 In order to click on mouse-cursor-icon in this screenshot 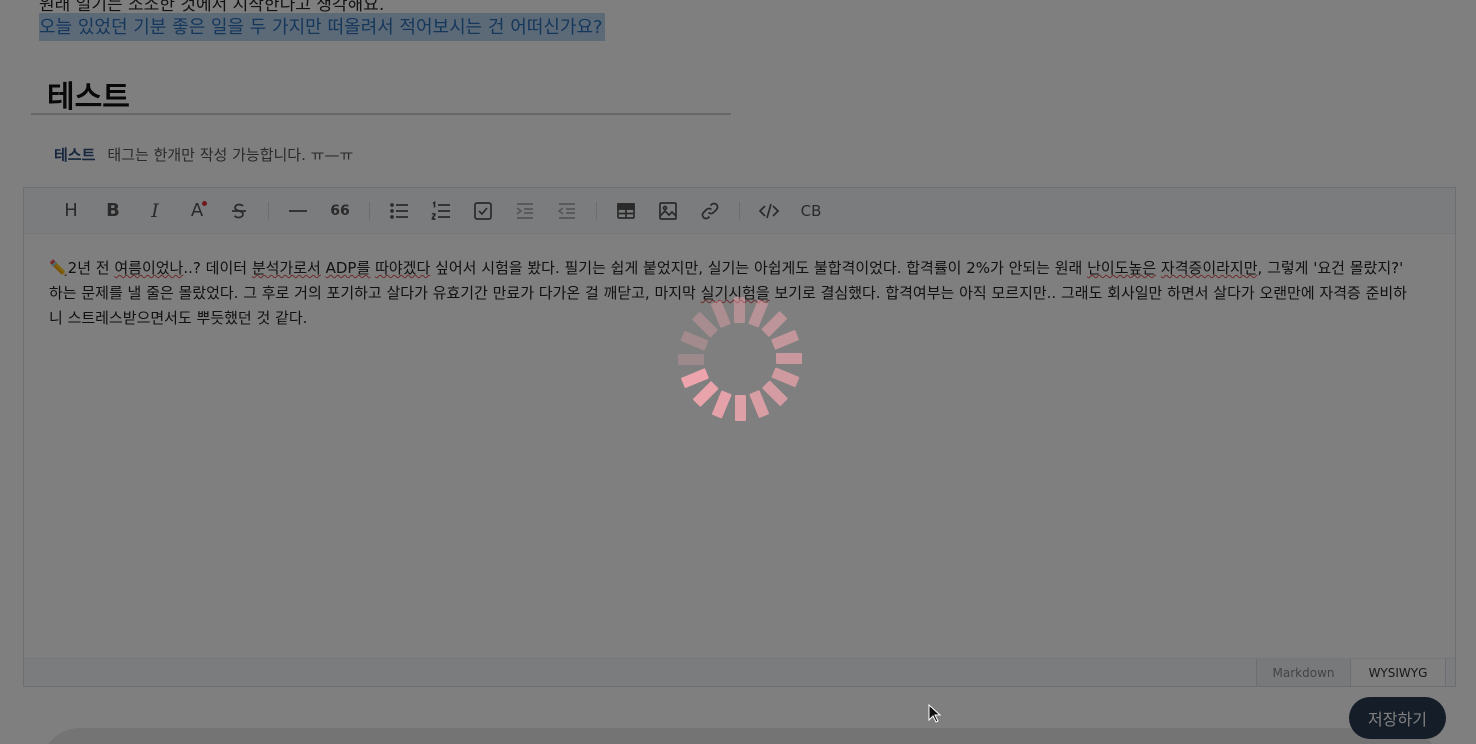, I will do `click(935, 713)`.